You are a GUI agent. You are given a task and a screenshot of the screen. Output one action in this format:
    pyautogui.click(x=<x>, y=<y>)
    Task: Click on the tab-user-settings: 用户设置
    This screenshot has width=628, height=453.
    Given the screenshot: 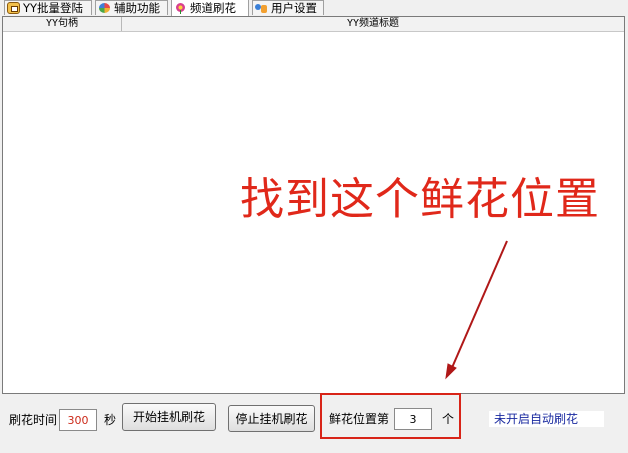 What is the action you would take?
    pyautogui.click(x=288, y=7)
    